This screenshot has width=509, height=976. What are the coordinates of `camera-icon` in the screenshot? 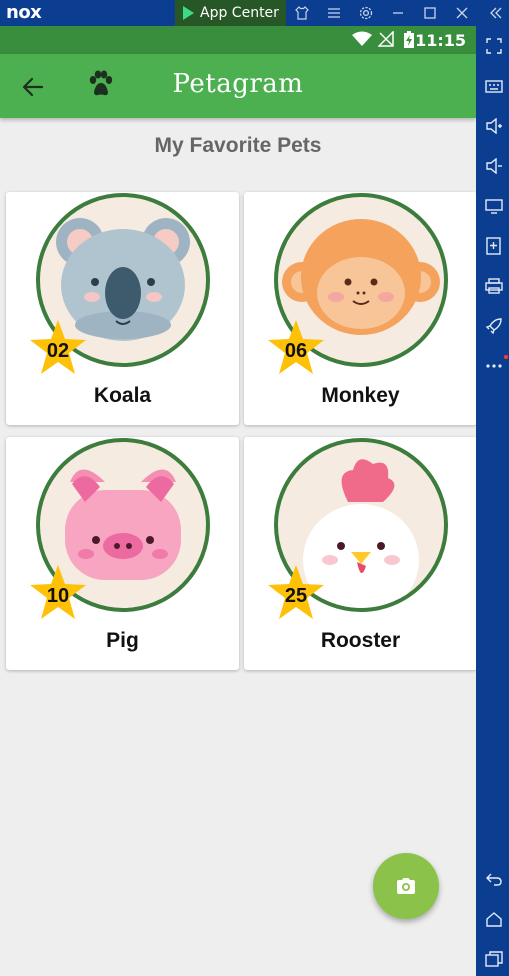 It's located at (406, 886).